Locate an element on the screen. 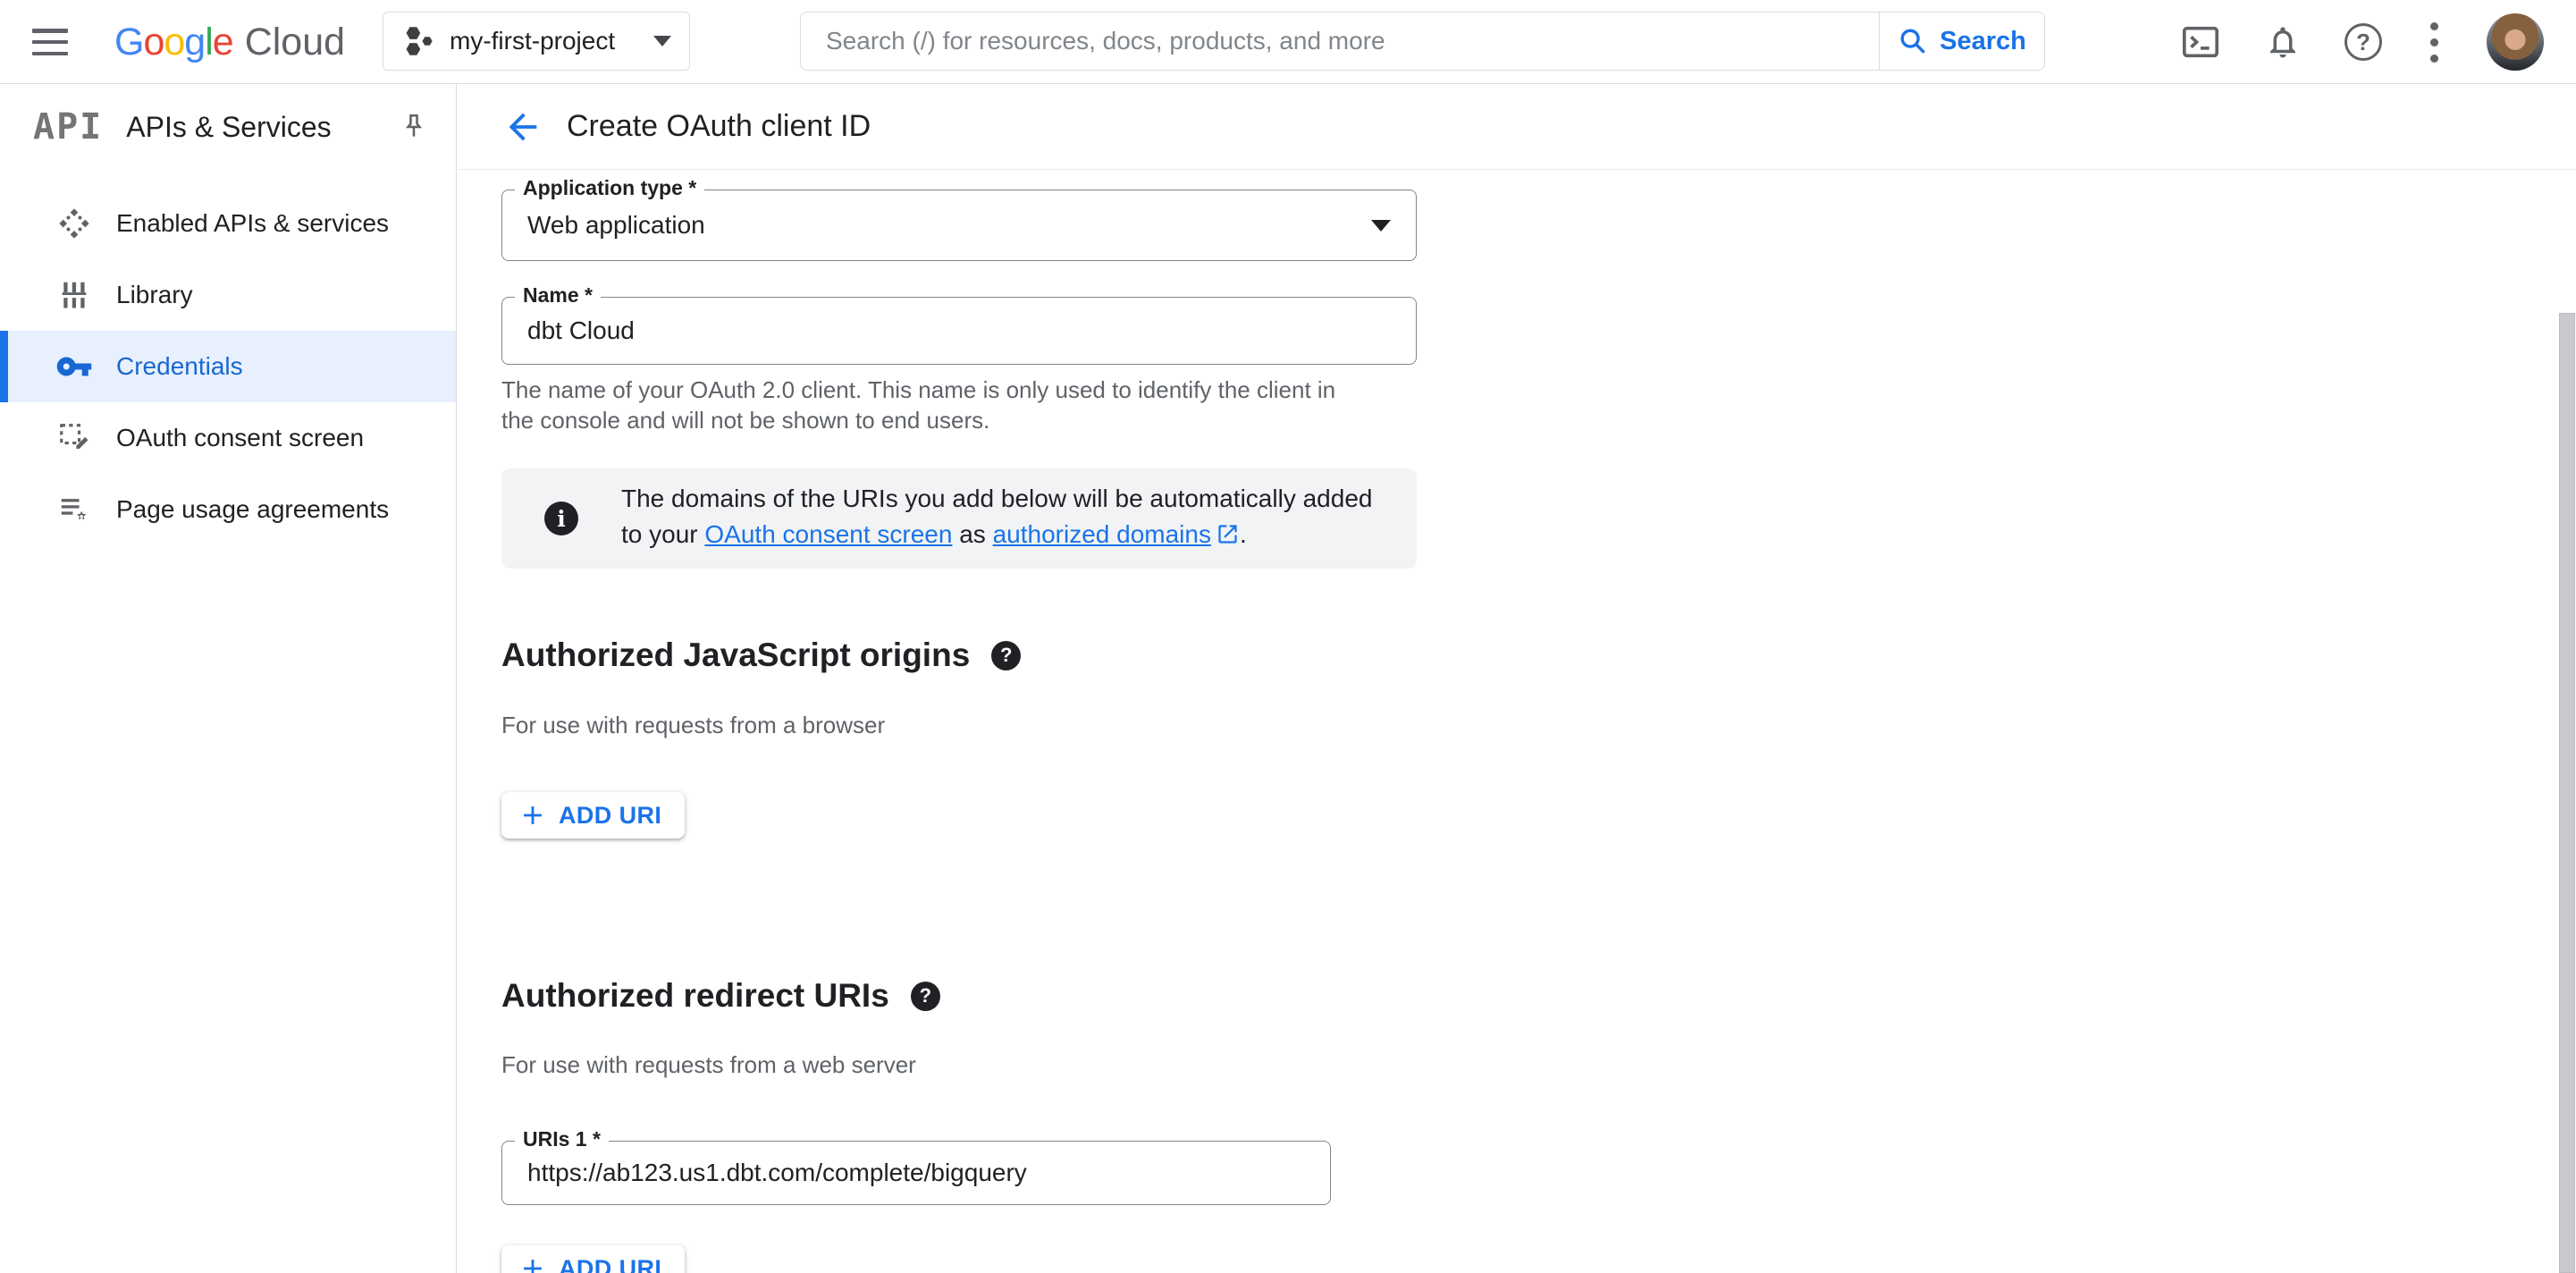  redirect-uris-heading: Authorized redirect URIs ? is located at coordinates (721, 996).